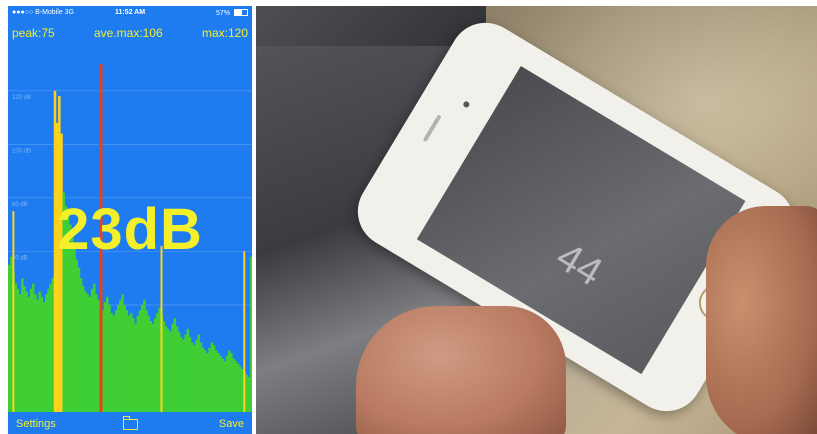 This screenshot has height=434, width=817. Describe the element at coordinates (130, 423) in the screenshot. I see `folder-icon` at that location.